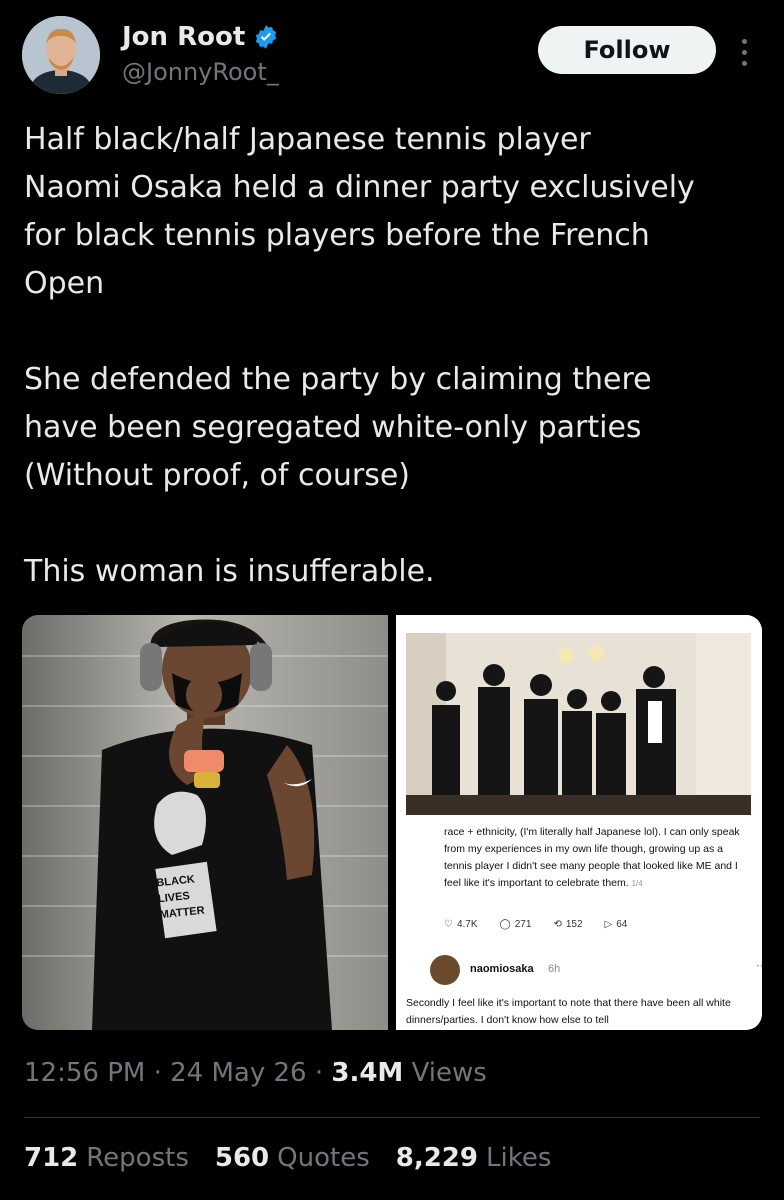  Describe the element at coordinates (596, 971) in the screenshot. I see `screenshot-reply-header: naomiosaka 6h ···` at that location.